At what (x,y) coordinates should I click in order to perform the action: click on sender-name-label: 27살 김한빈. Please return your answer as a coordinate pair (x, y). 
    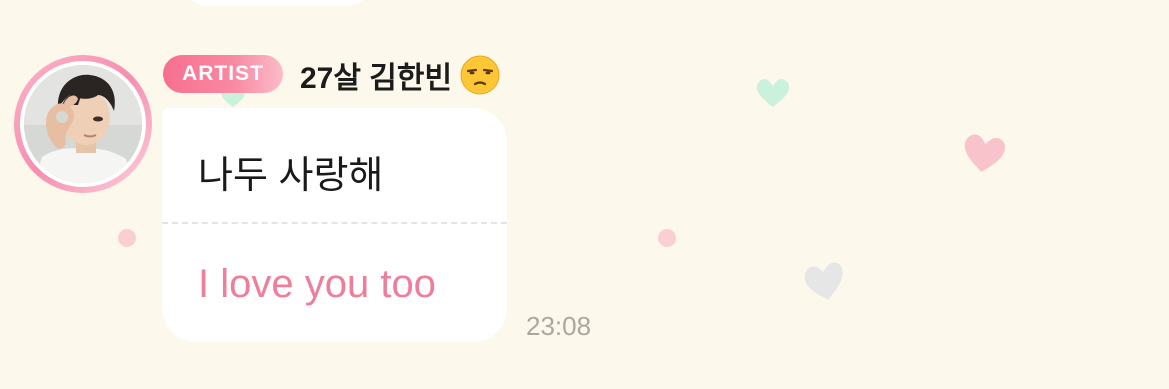
    Looking at the image, I should click on (376, 78).